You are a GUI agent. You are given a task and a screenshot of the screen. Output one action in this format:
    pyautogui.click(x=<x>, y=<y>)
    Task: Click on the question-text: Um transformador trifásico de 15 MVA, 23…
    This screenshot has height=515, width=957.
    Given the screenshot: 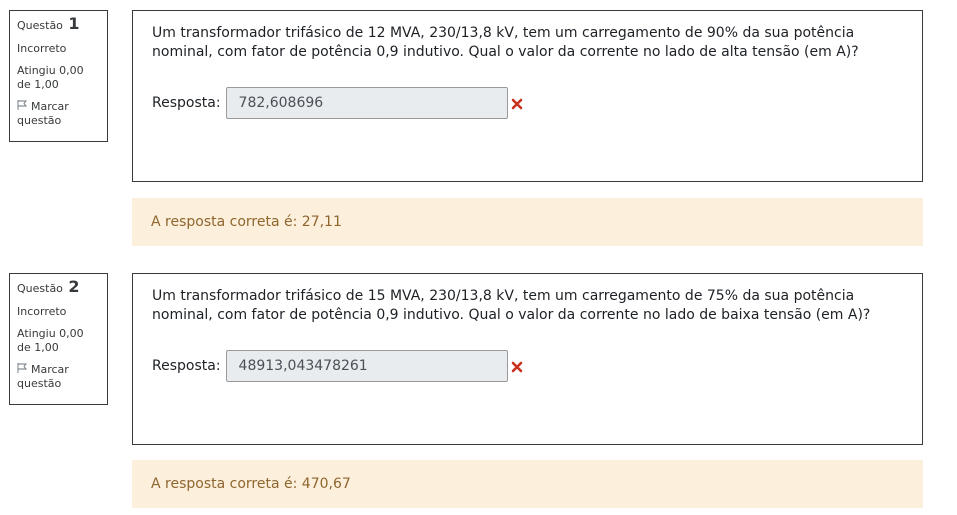 What is the action you would take?
    pyautogui.click(x=511, y=305)
    